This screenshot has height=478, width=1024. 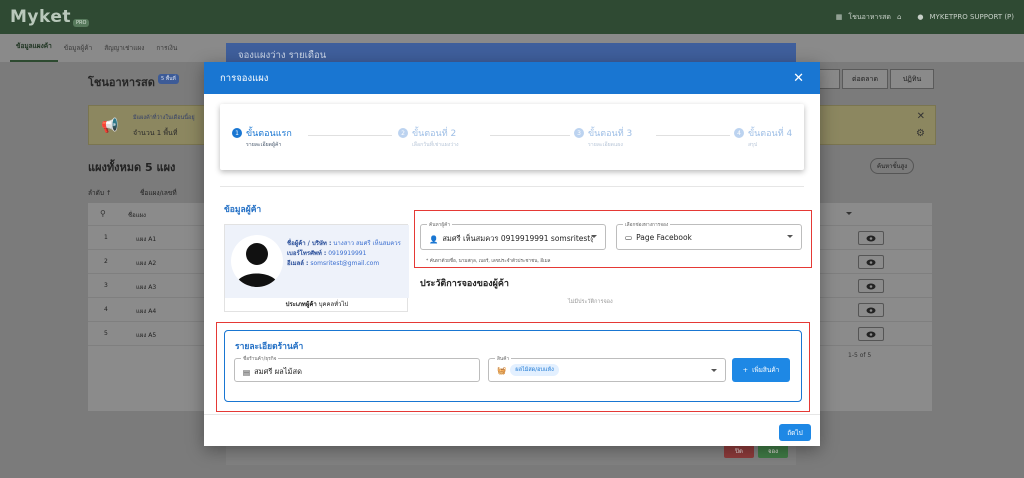 What do you see at coordinates (899, 17) in the screenshot?
I see `home-icon: ⌂` at bounding box center [899, 17].